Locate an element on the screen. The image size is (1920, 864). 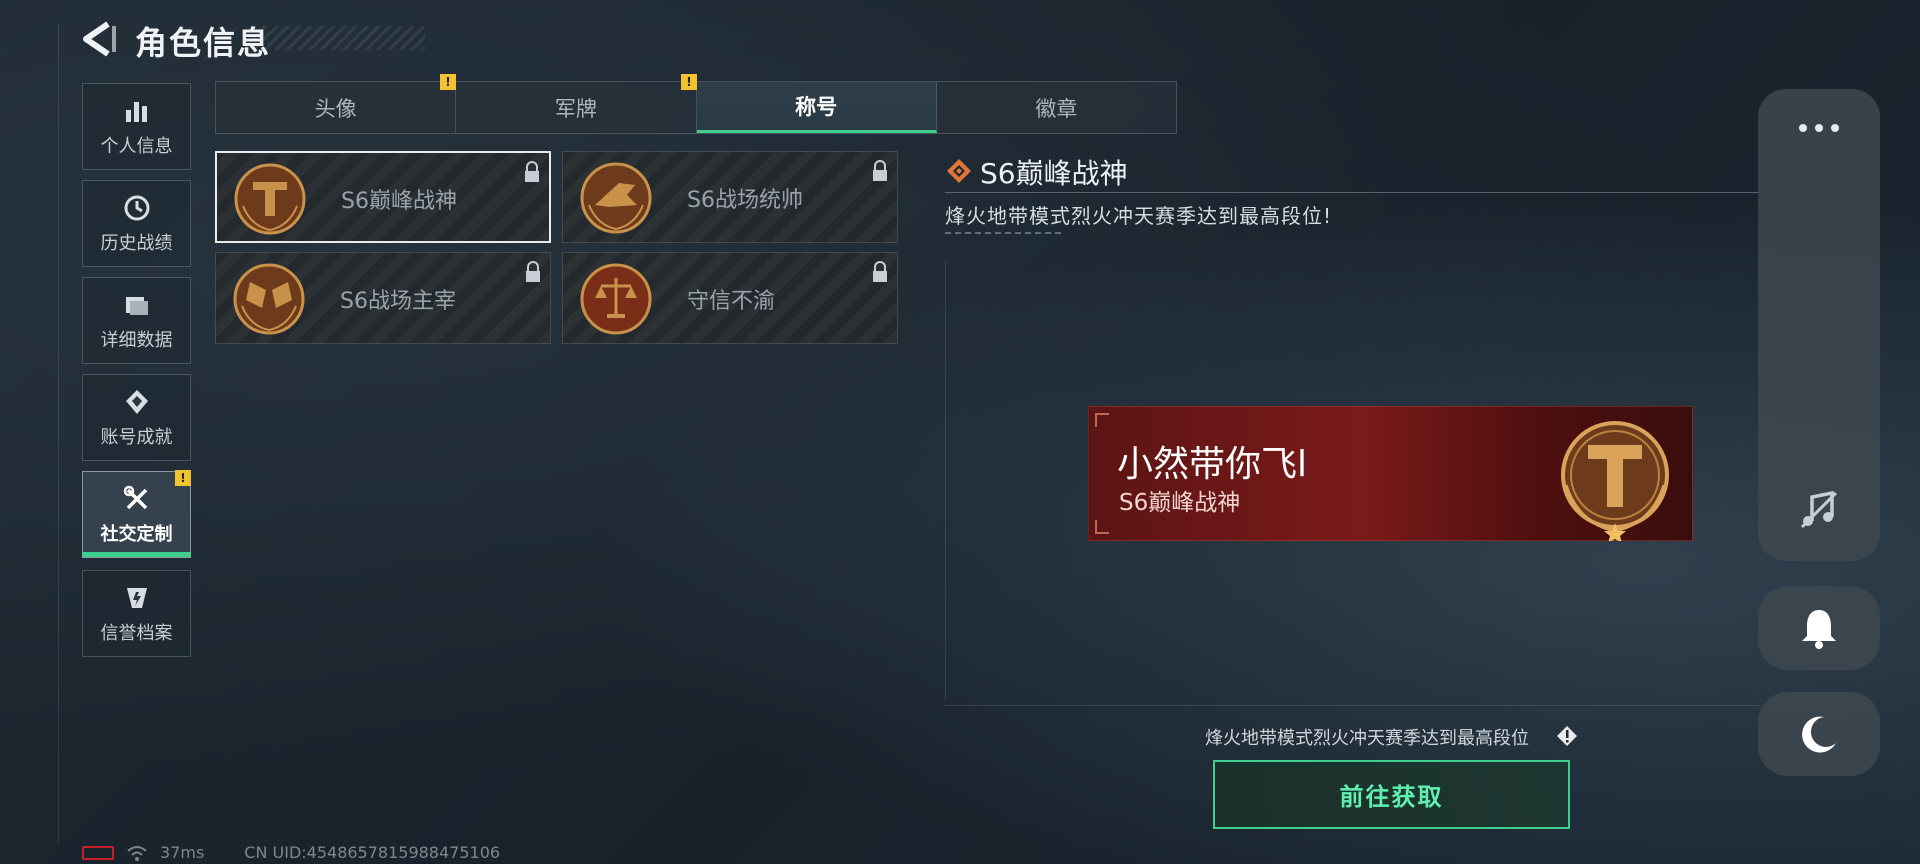
sidebar-item-label: 历史战绩 is located at coordinates (136, 243).